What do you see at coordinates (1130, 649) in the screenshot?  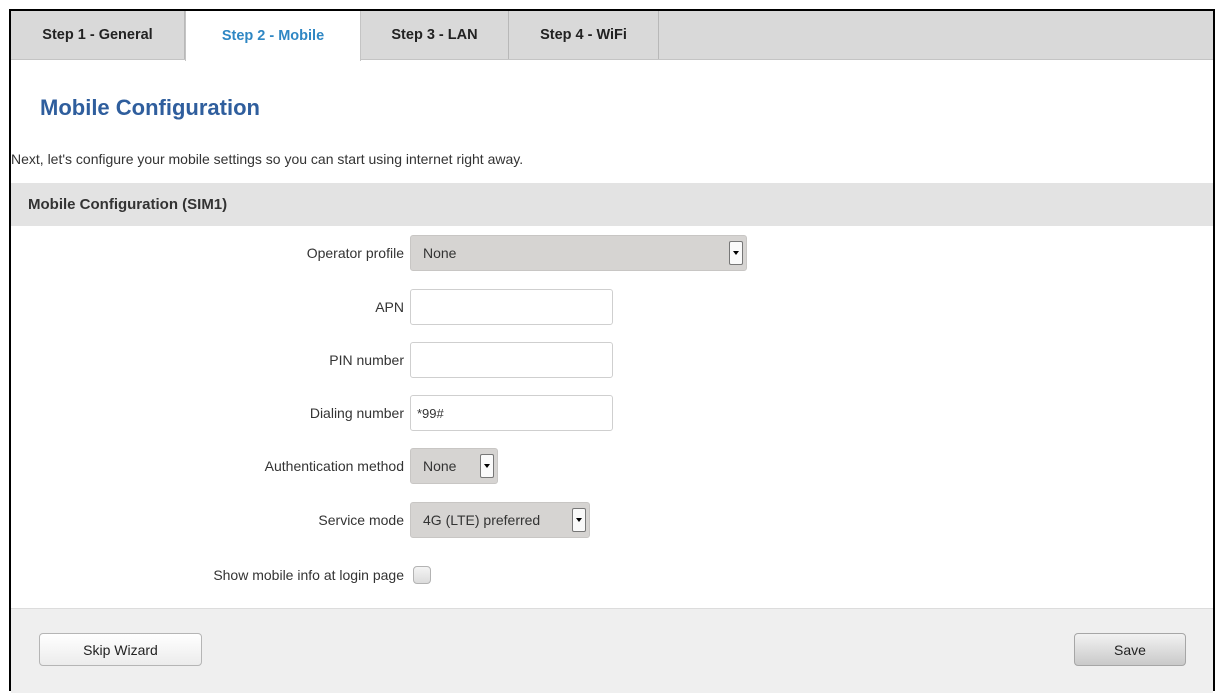 I see `save-button: Save` at bounding box center [1130, 649].